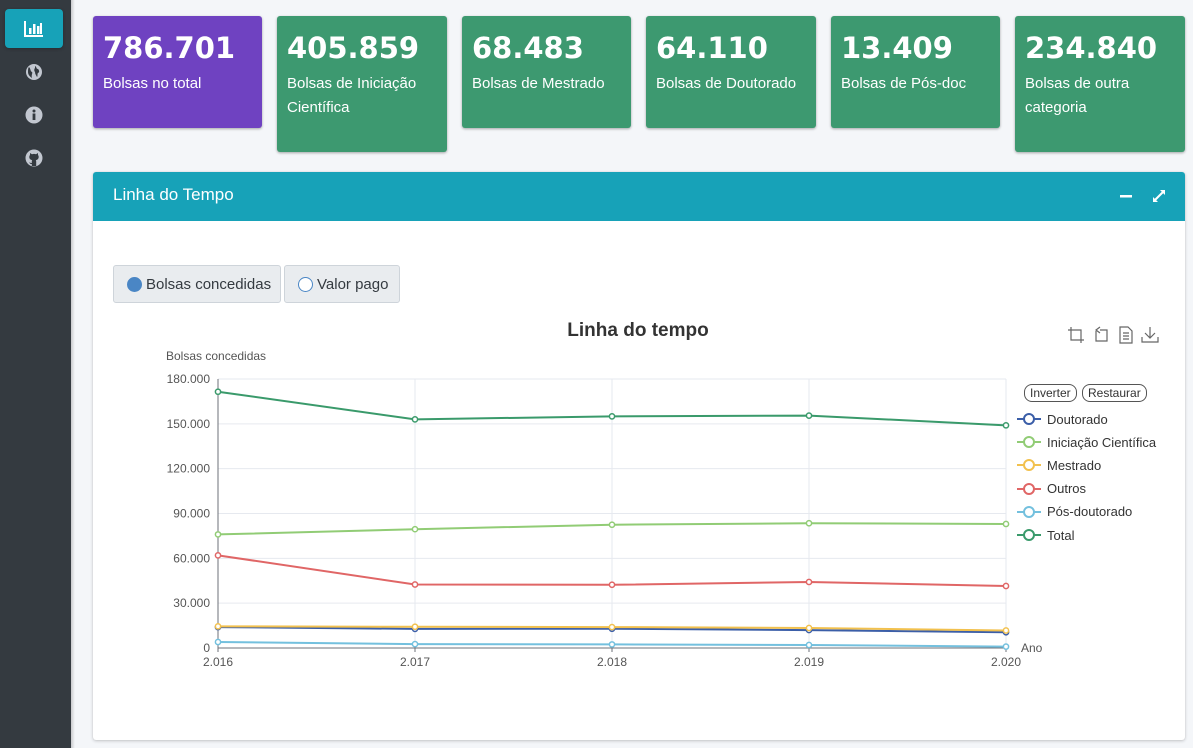 Image resolution: width=1193 pixels, height=748 pixels. I want to click on y-tick-label: 180.000, so click(189, 379).